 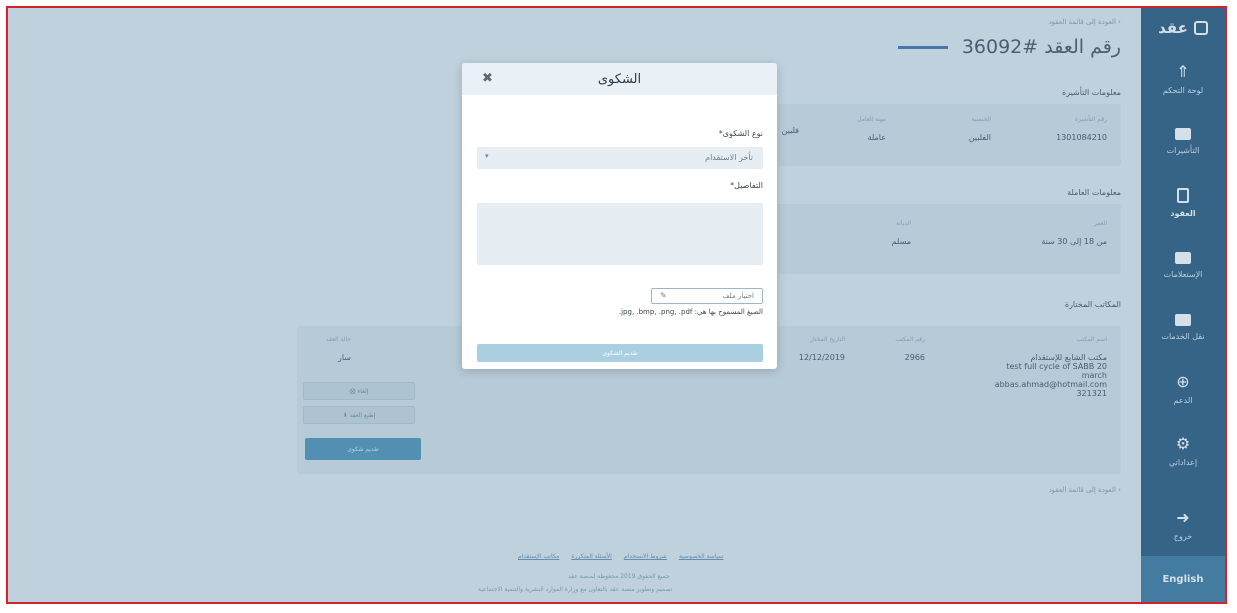 I want to click on modal-title: الشكوى, so click(x=619, y=79).